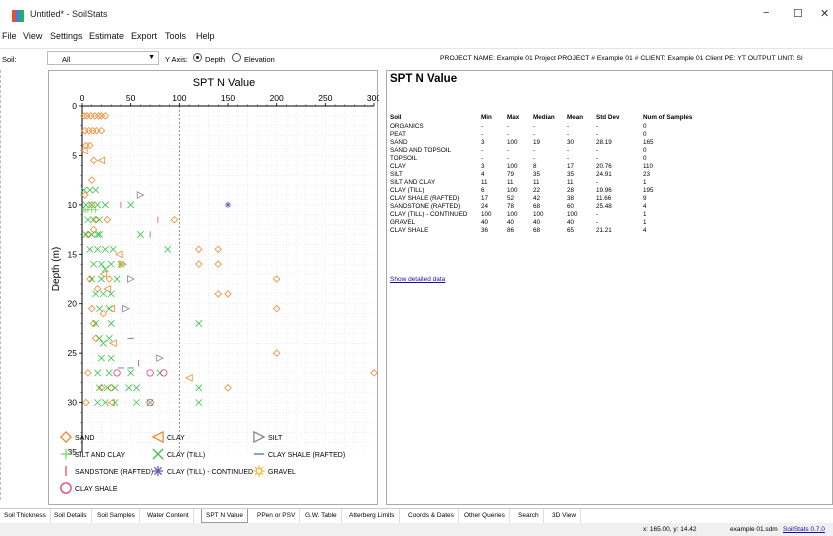 The height and width of the screenshot is (536, 833). I want to click on menu-view: View, so click(32, 36).